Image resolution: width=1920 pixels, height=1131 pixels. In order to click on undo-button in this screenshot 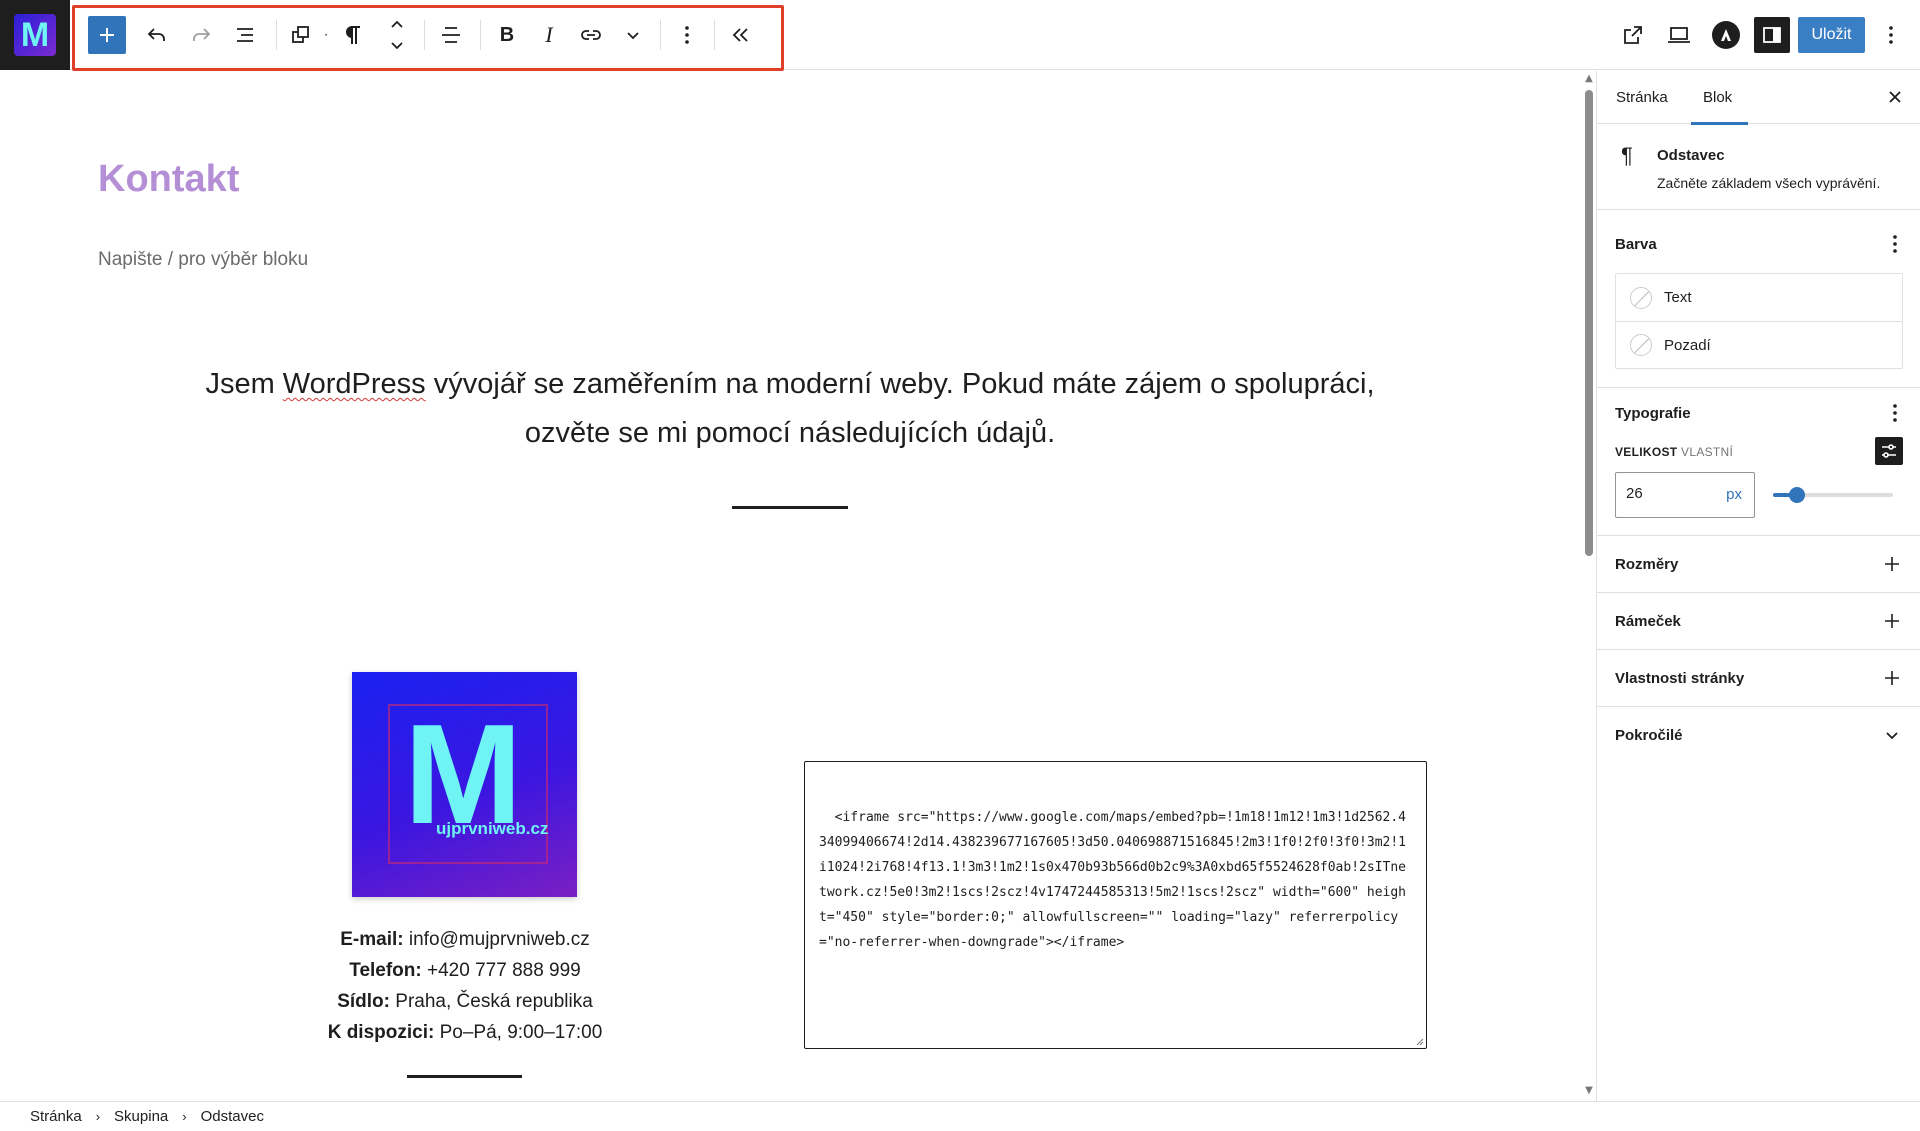, I will do `click(157, 35)`.